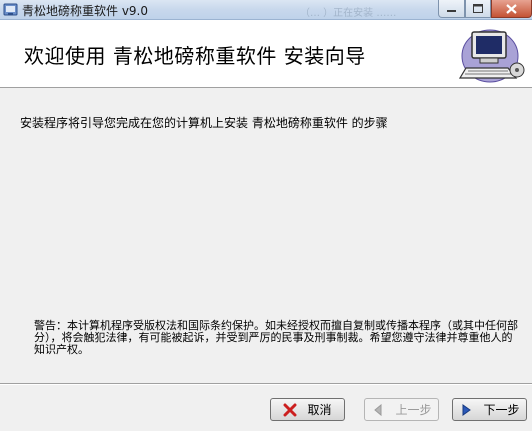 This screenshot has width=532, height=431. Describe the element at coordinates (204, 123) in the screenshot. I see `intro-text: 安装程序将引导您完成在您的计算机上安装 青松地磅称重软件 的步骤` at that location.